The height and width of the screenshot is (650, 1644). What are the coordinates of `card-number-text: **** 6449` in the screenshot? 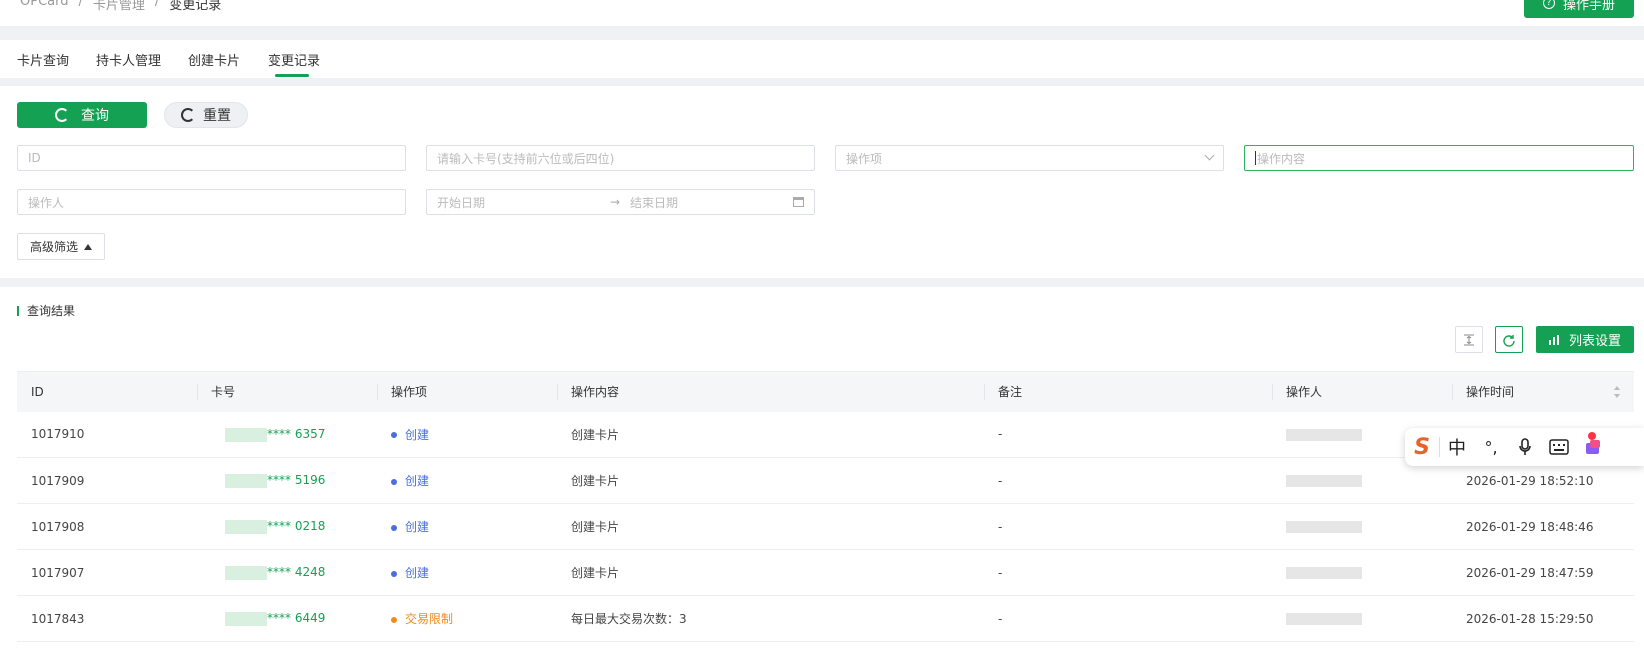 It's located at (296, 618).